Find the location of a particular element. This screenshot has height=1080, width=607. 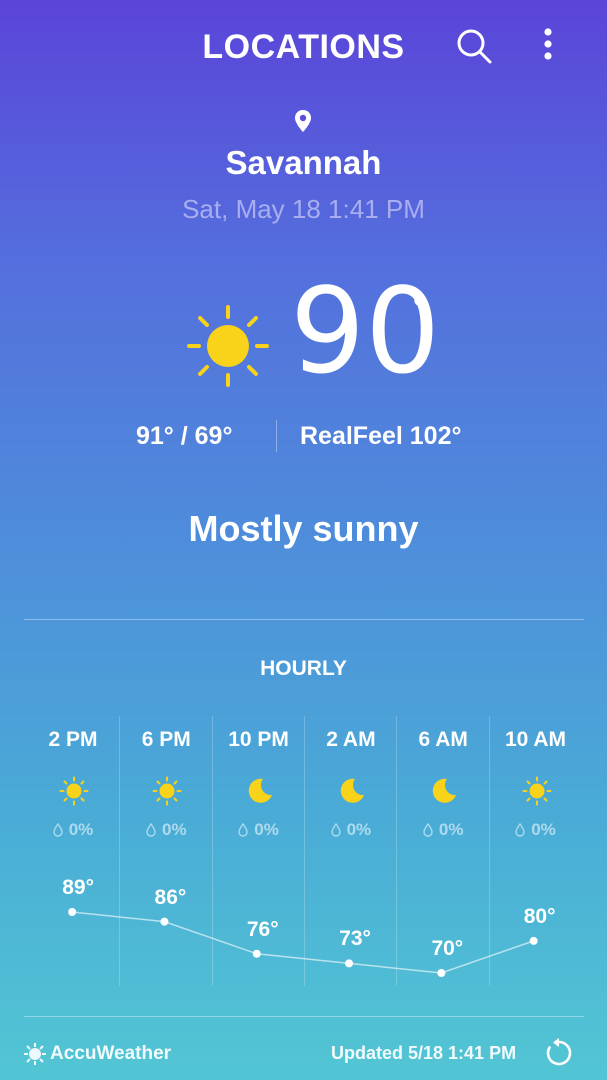

search-icon is located at coordinates (474, 46).